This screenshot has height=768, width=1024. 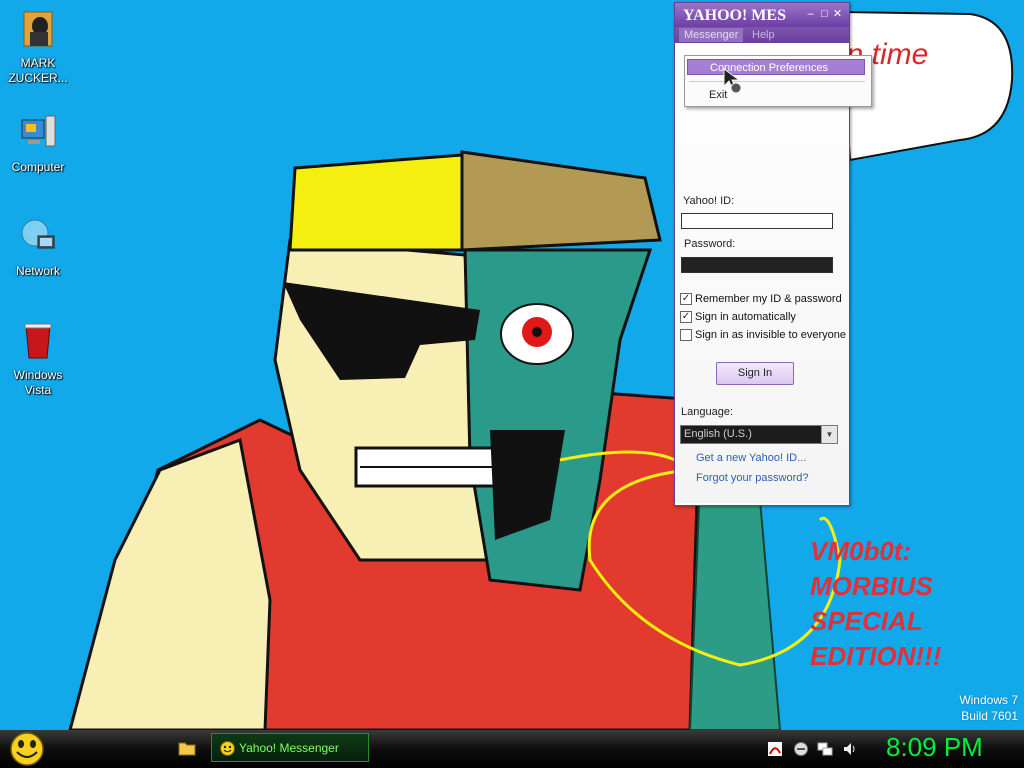 What do you see at coordinates (759, 434) in the screenshot?
I see `language-select: English (U.S.) ▼` at bounding box center [759, 434].